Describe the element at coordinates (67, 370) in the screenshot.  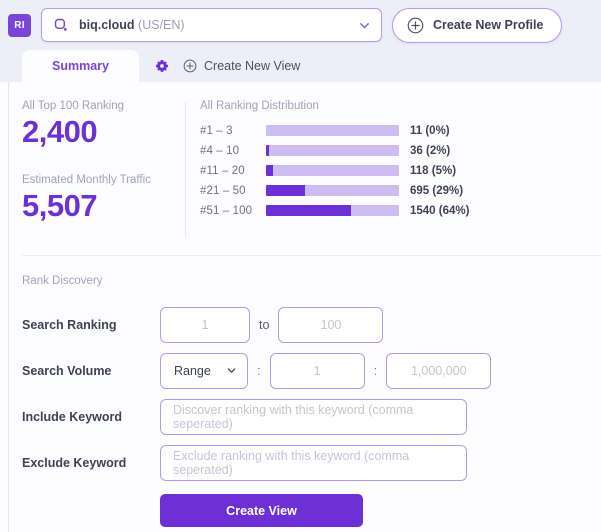
I see `search-volume-label: Search Volume` at that location.